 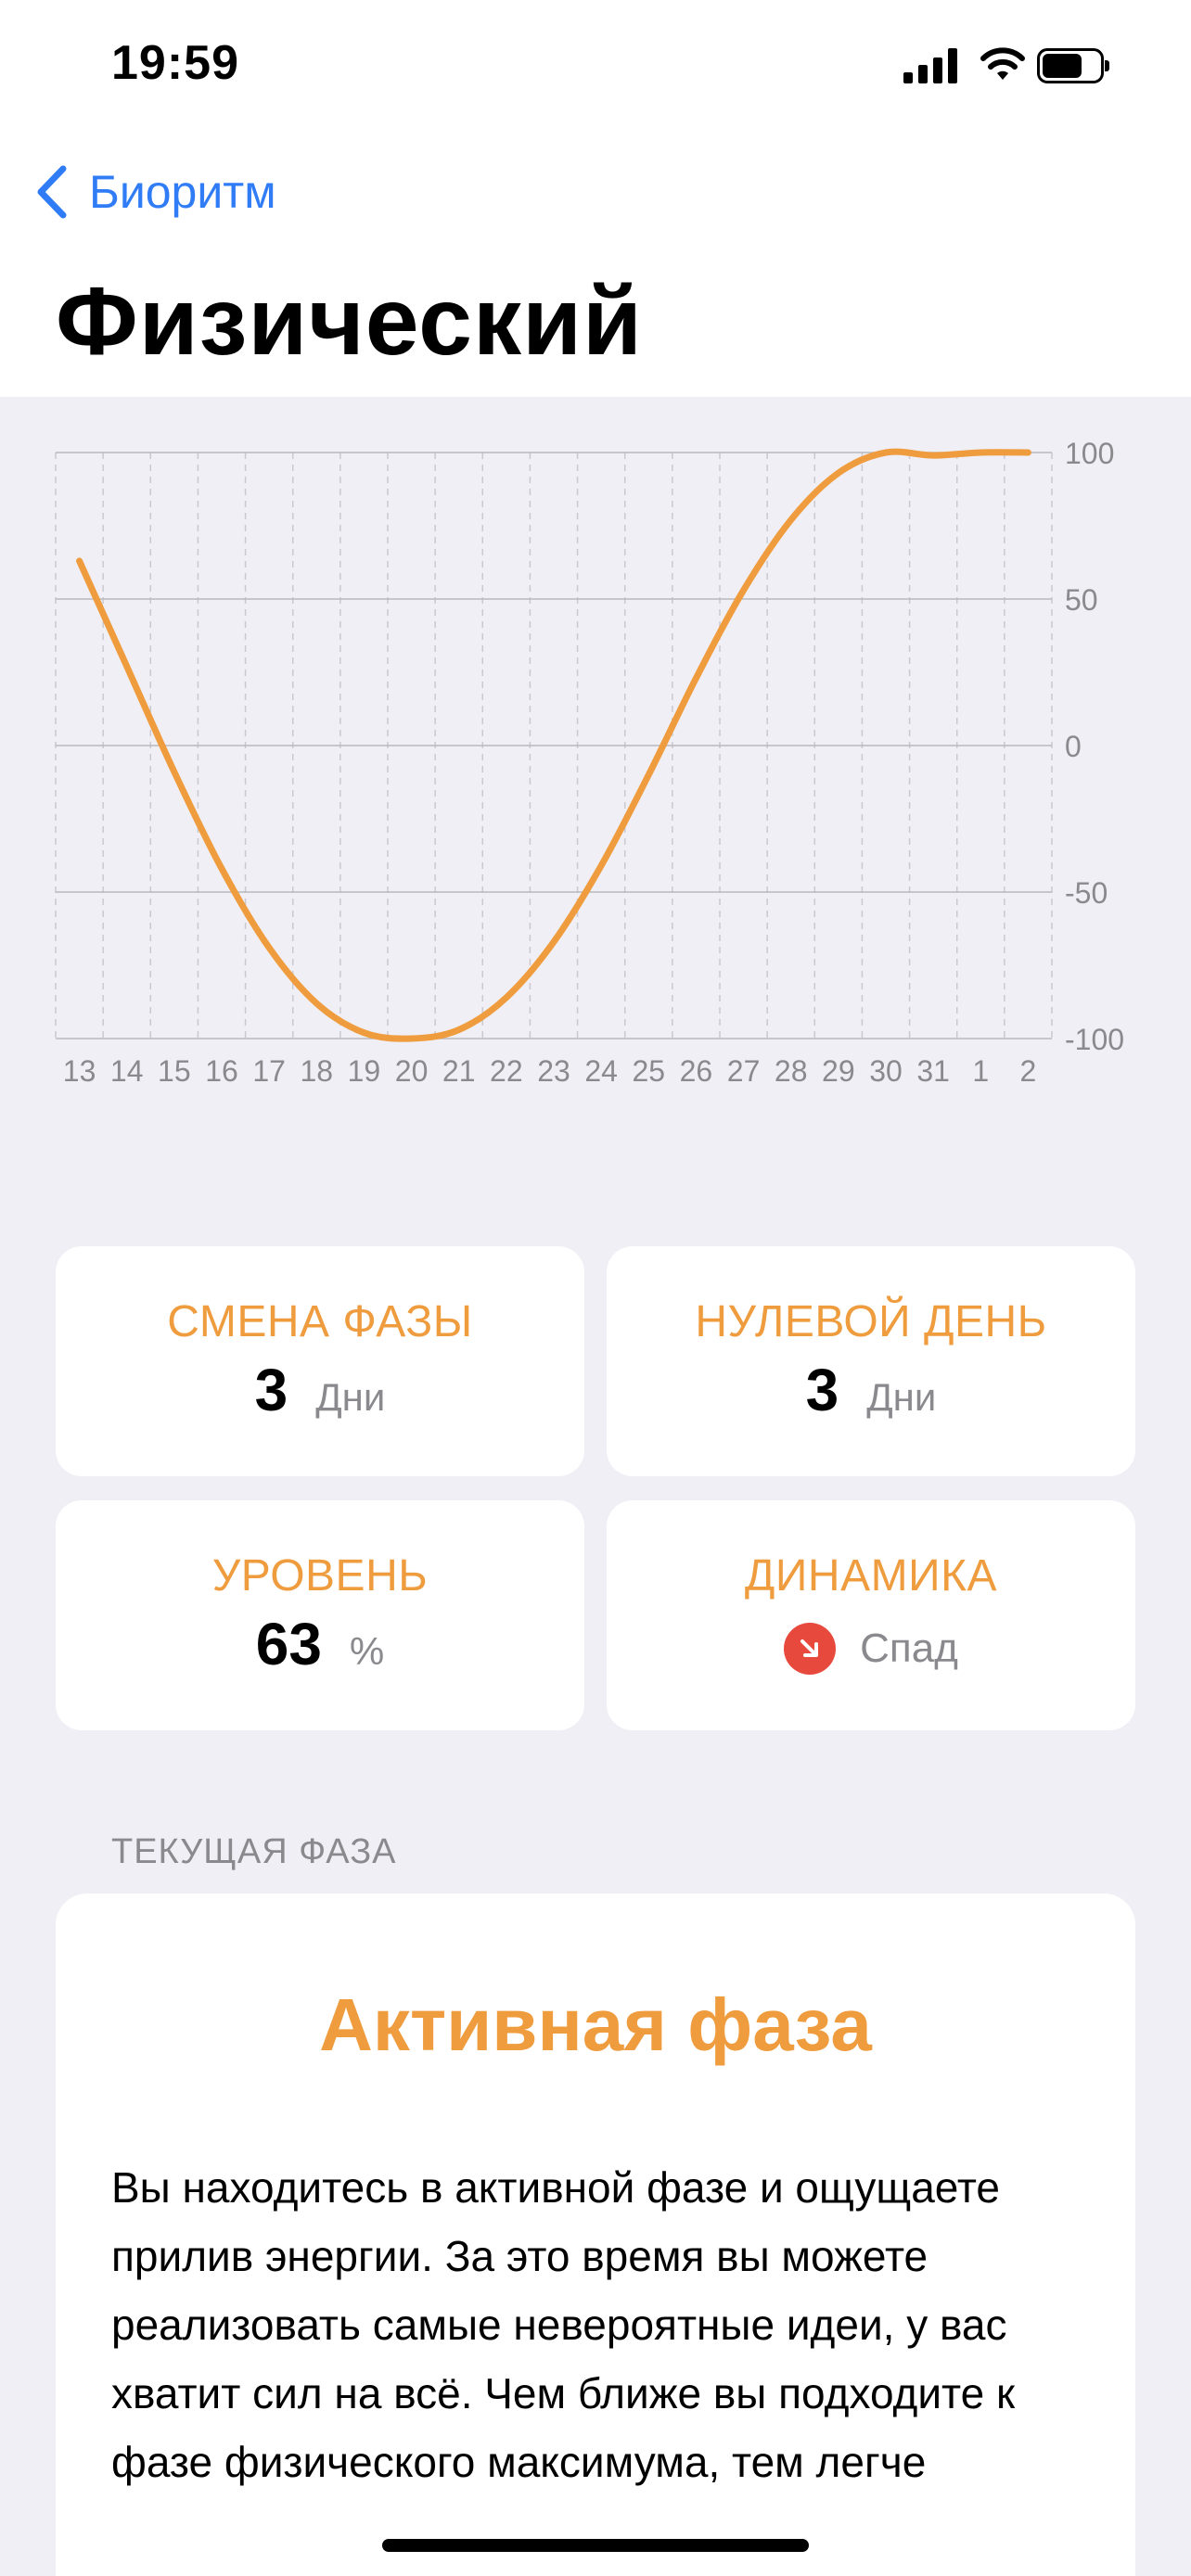 What do you see at coordinates (871, 1575) in the screenshot?
I see `dynamics-label: ДИНАМИКА` at bounding box center [871, 1575].